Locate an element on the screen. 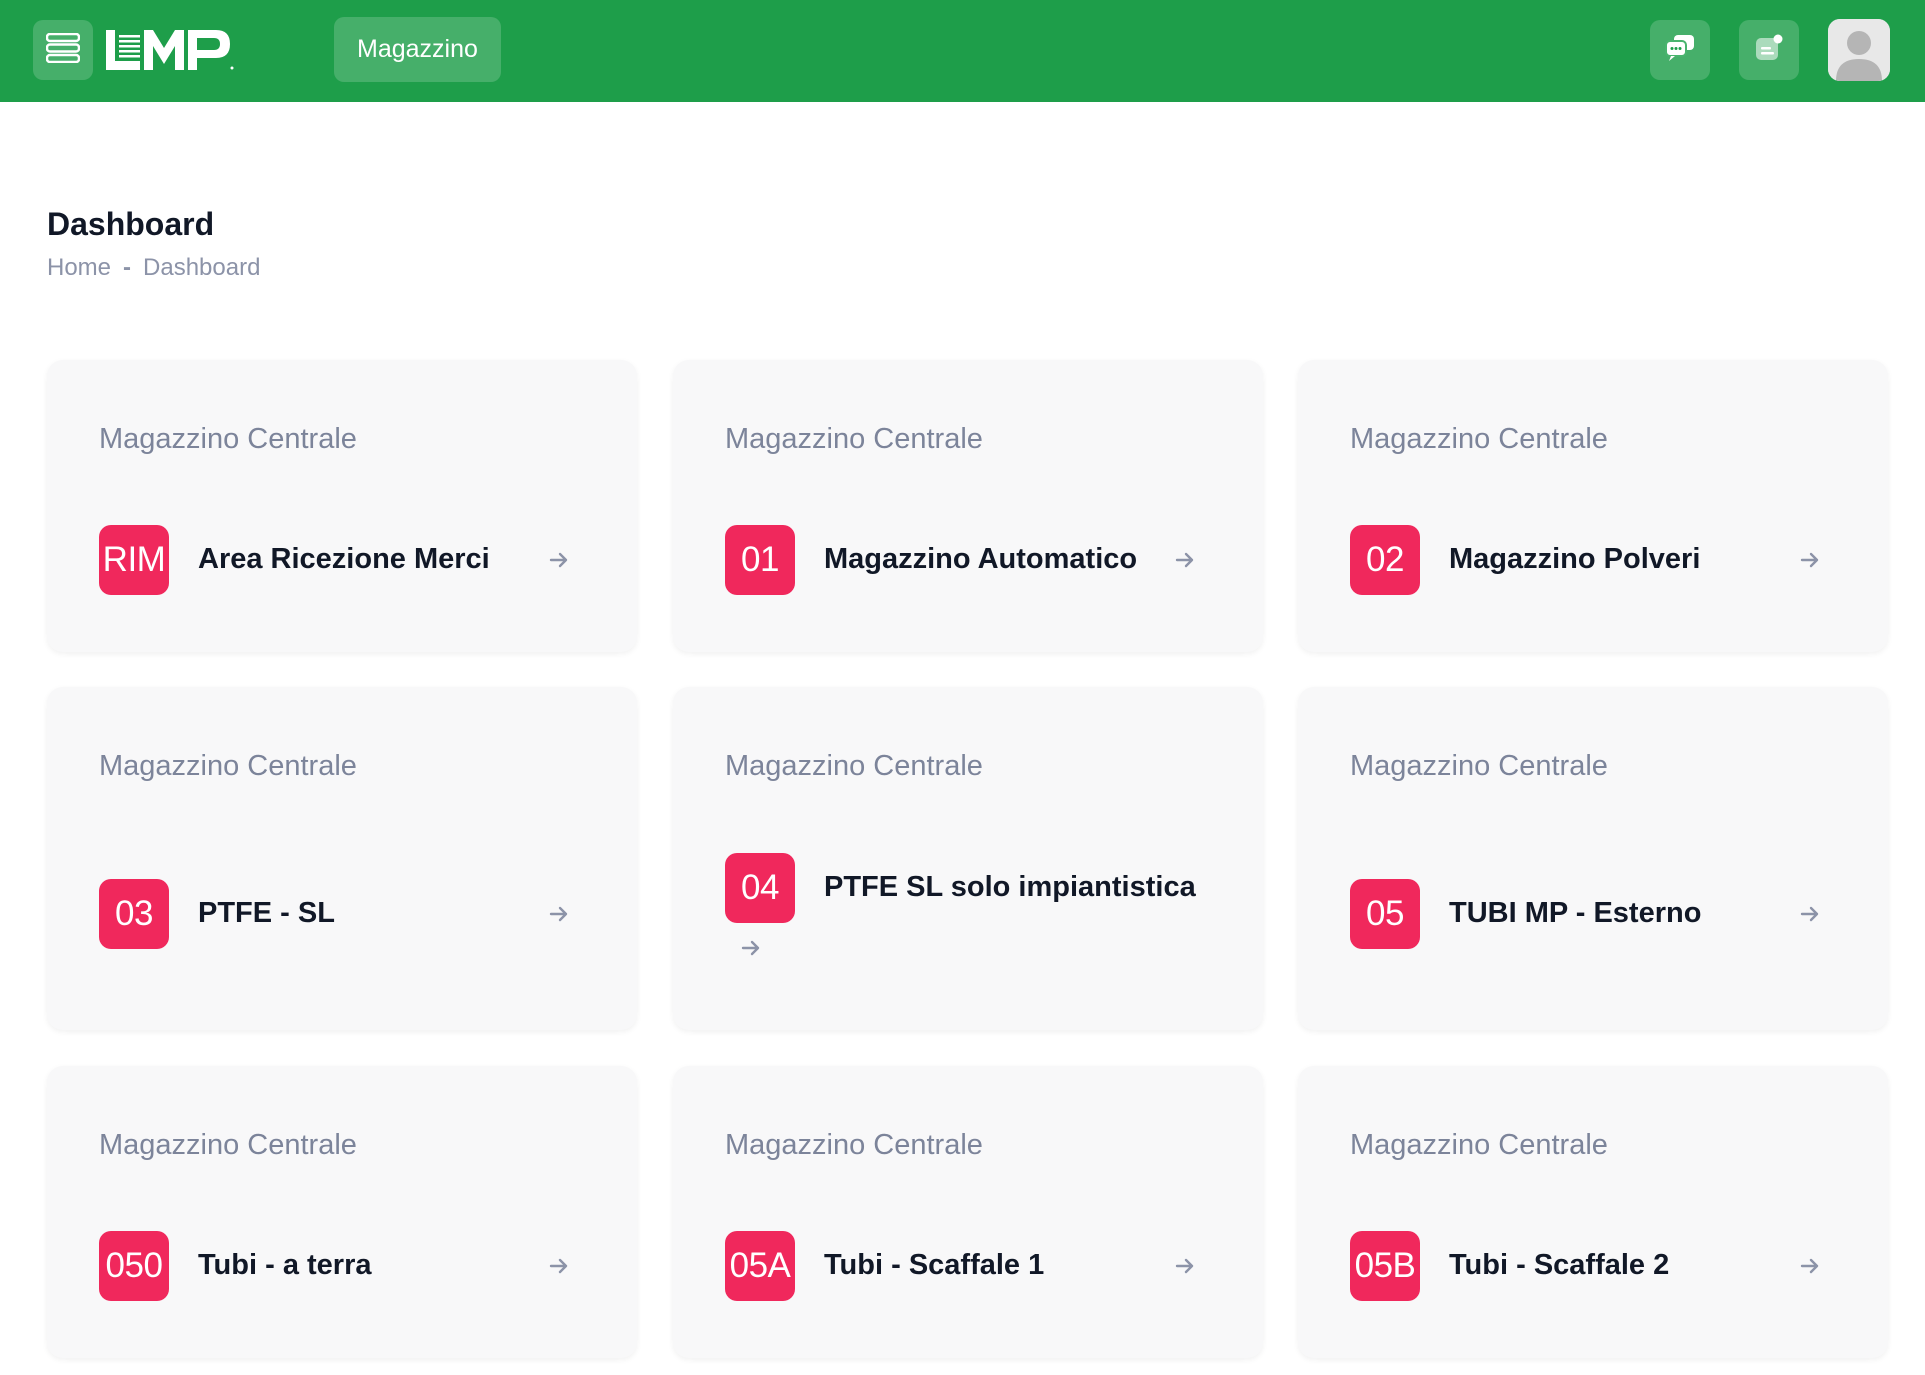 The height and width of the screenshot is (1375, 1925). notes-icon is located at coordinates (1769, 50).